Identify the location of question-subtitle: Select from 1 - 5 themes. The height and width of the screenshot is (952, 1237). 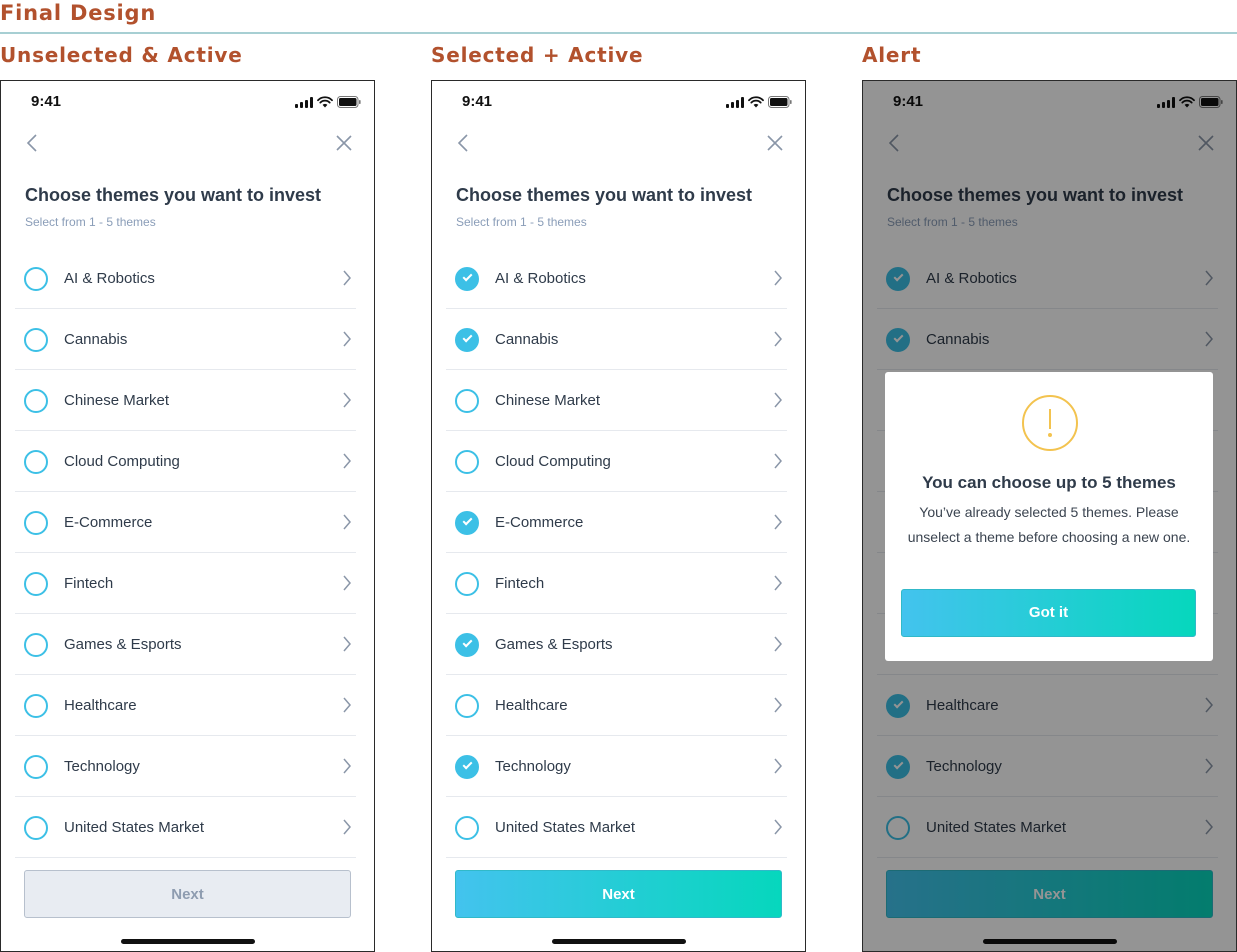
(521, 222).